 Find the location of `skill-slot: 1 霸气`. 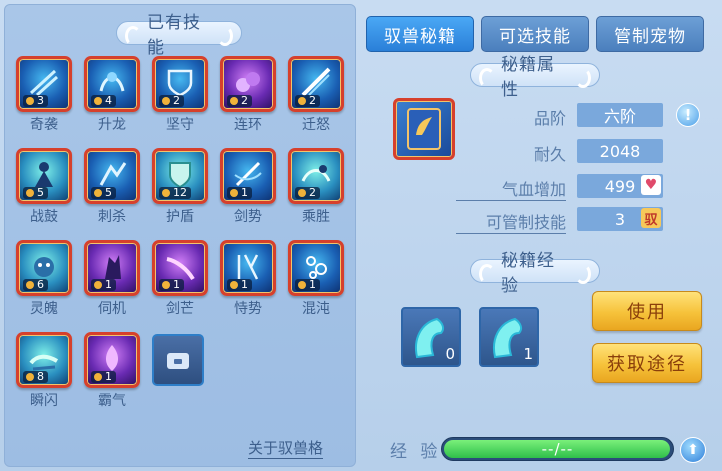

skill-slot: 1 霸气 is located at coordinates (112, 370).